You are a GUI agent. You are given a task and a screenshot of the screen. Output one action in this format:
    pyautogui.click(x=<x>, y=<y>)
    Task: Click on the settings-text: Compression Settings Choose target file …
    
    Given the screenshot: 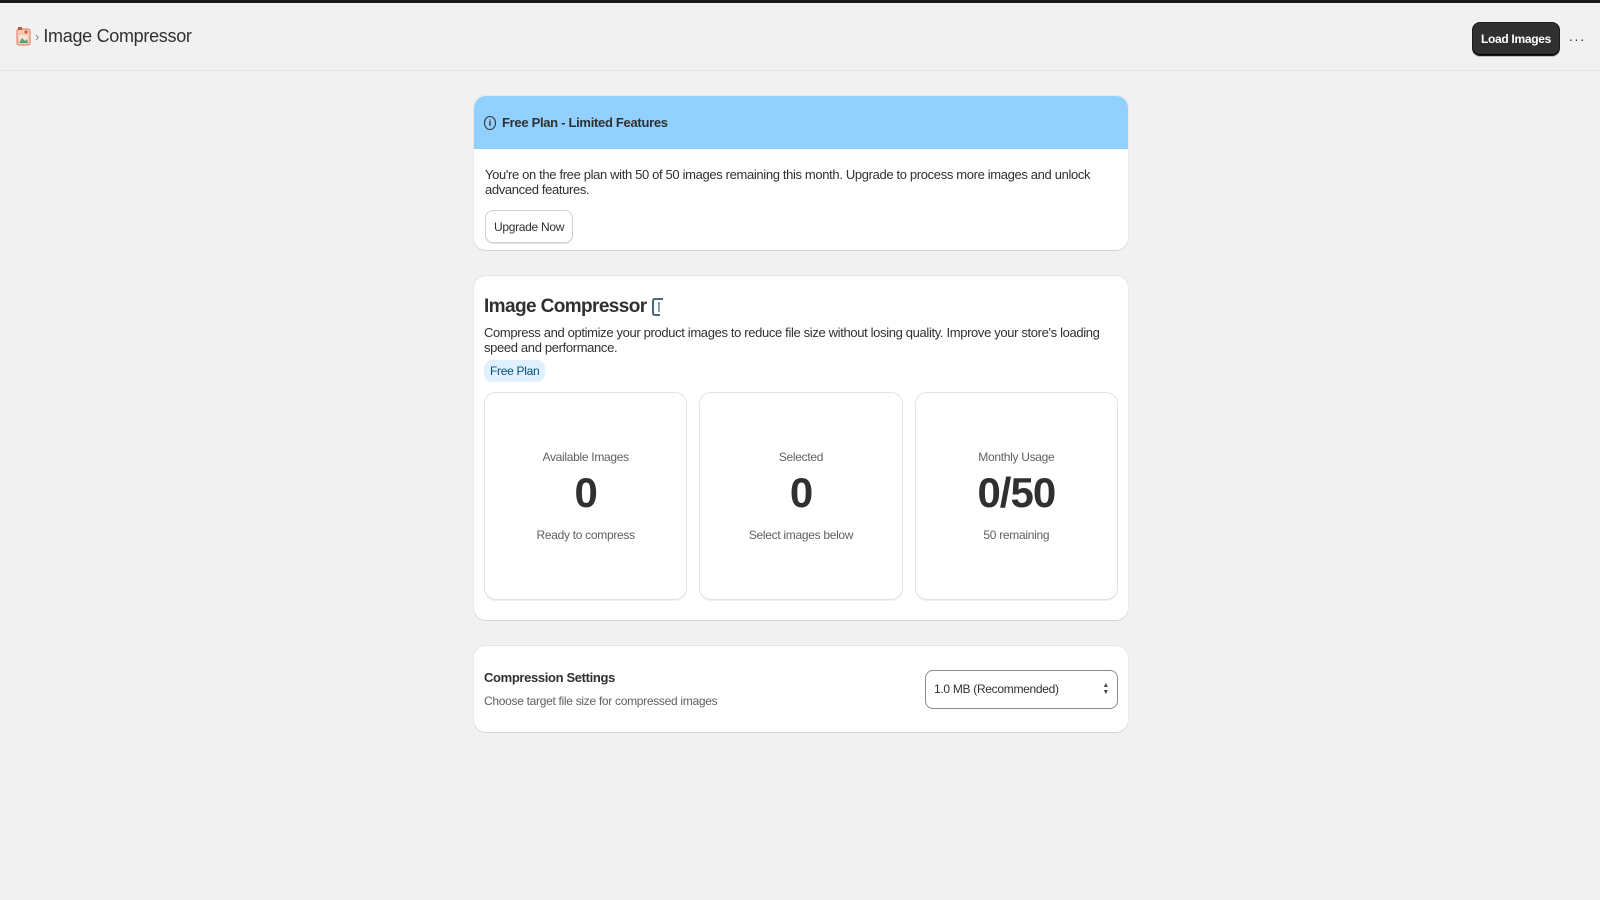 What is the action you would take?
    pyautogui.click(x=601, y=689)
    